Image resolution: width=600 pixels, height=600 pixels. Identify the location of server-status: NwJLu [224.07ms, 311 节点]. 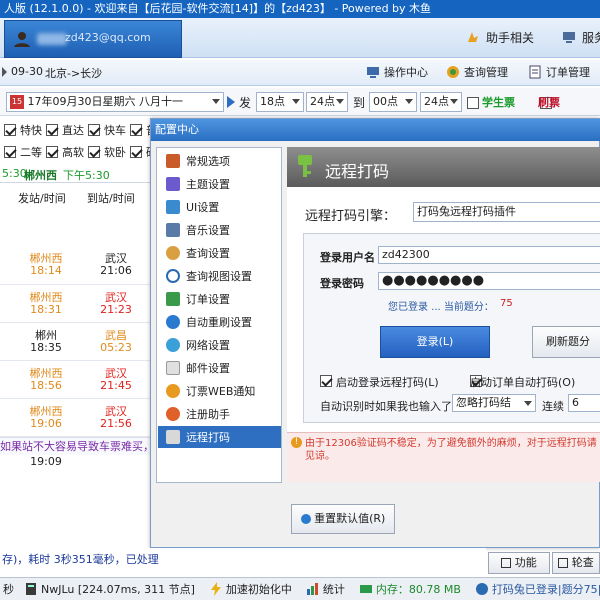
(109, 589).